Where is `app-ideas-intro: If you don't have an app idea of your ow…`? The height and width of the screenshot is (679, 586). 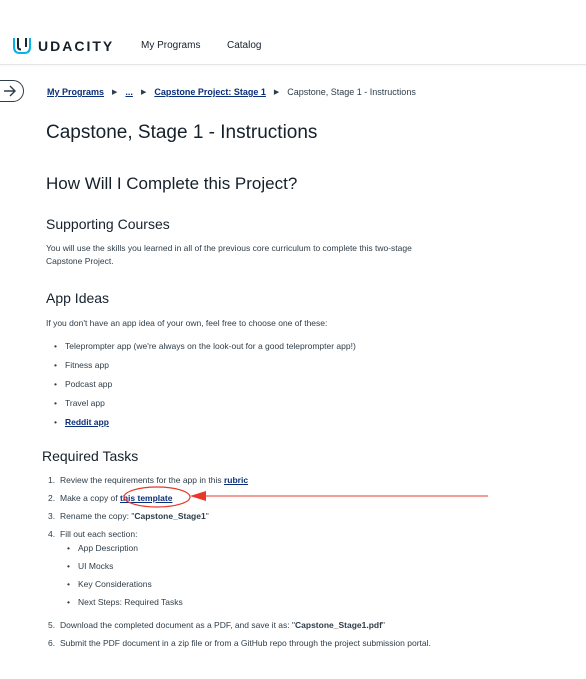 app-ideas-intro: If you don't have an app idea of your ow… is located at coordinates (187, 323).